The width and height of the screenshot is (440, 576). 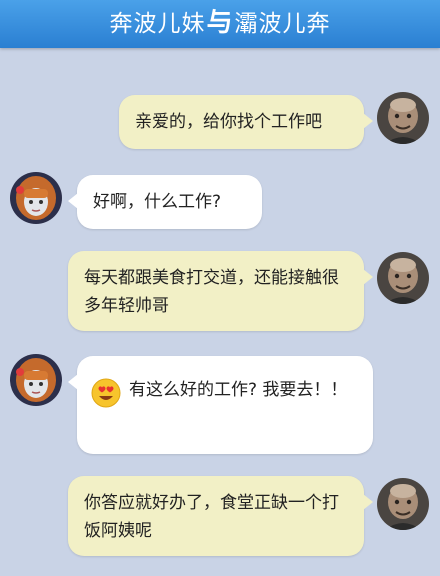 I want to click on message-bubble-1: 亲爱的，给你找个工作吧, so click(x=246, y=122).